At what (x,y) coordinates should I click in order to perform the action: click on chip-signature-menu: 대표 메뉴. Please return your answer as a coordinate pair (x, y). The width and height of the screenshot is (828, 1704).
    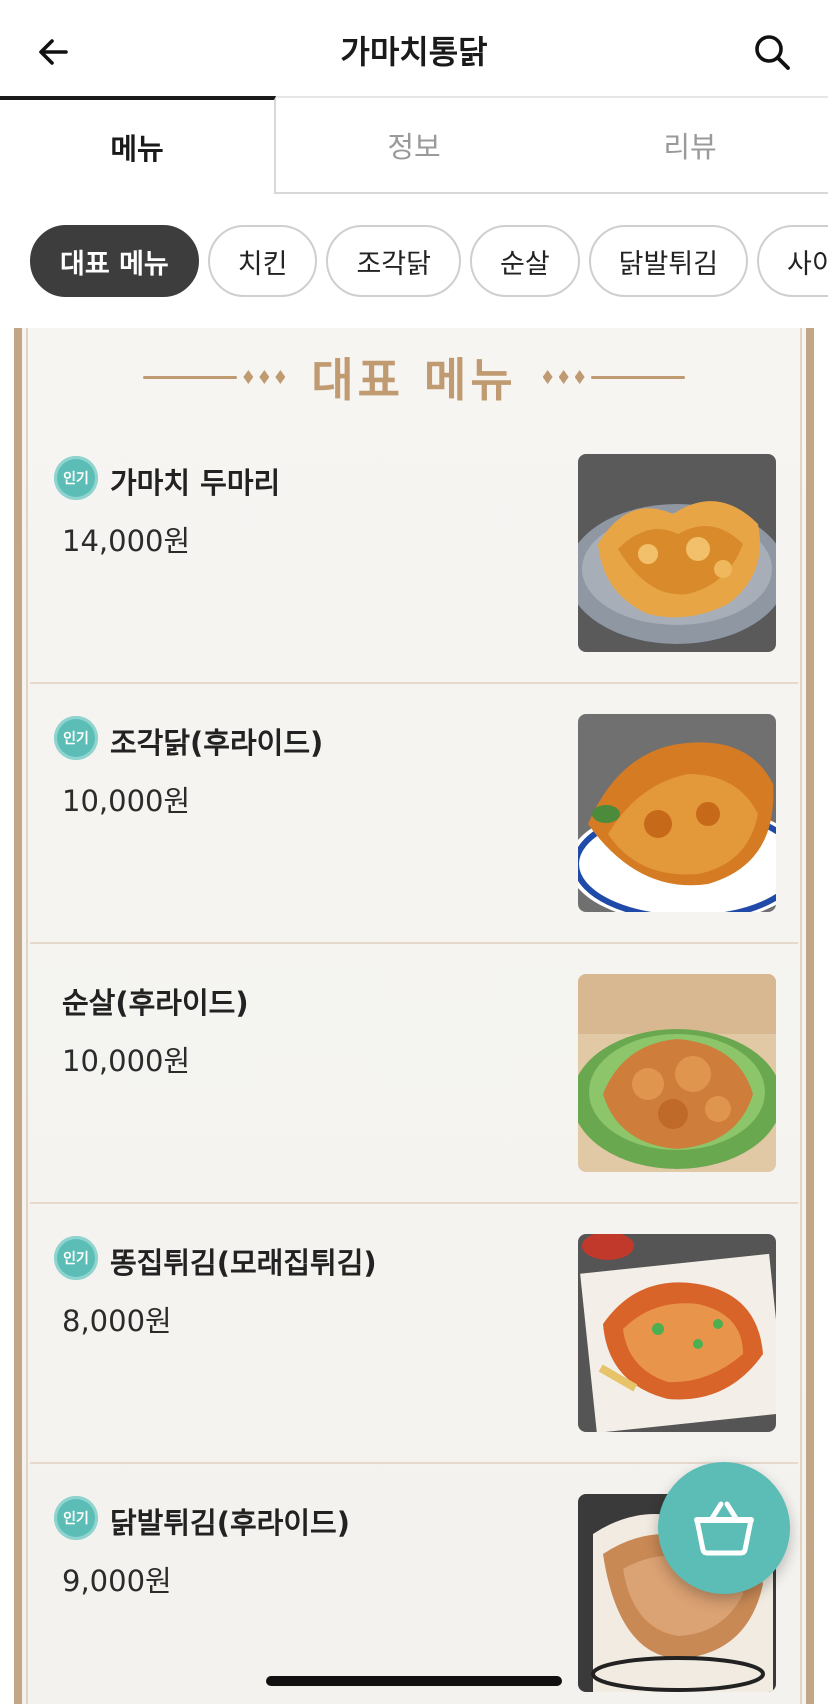
    Looking at the image, I should click on (114, 261).